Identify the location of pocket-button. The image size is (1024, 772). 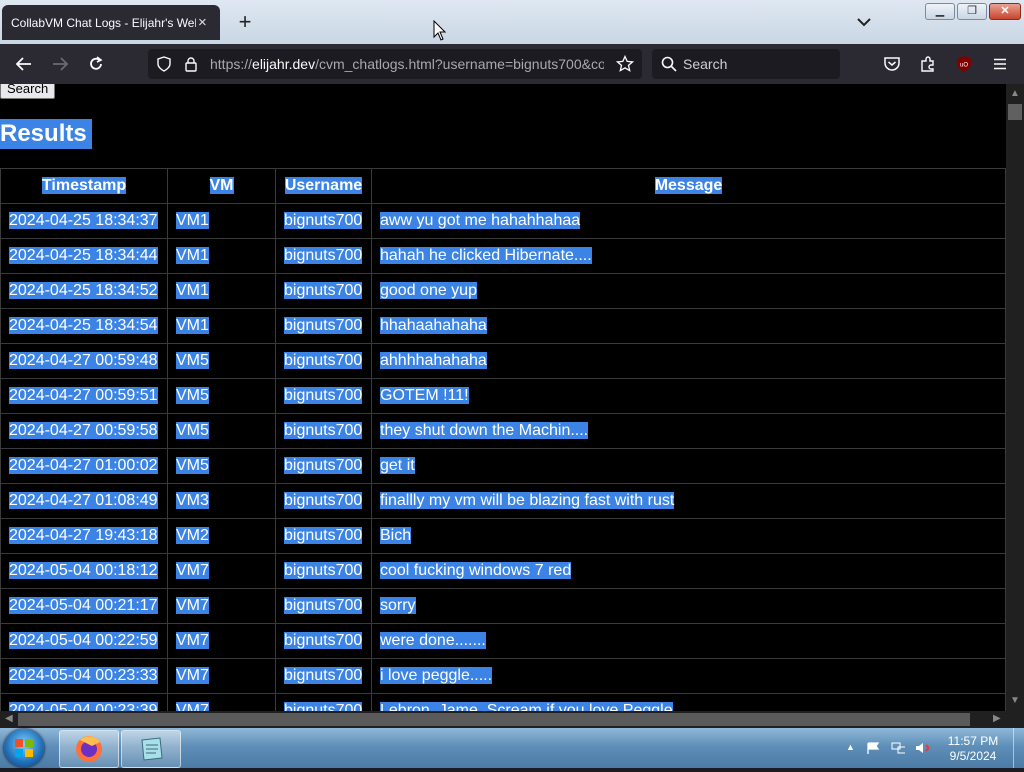
(892, 64).